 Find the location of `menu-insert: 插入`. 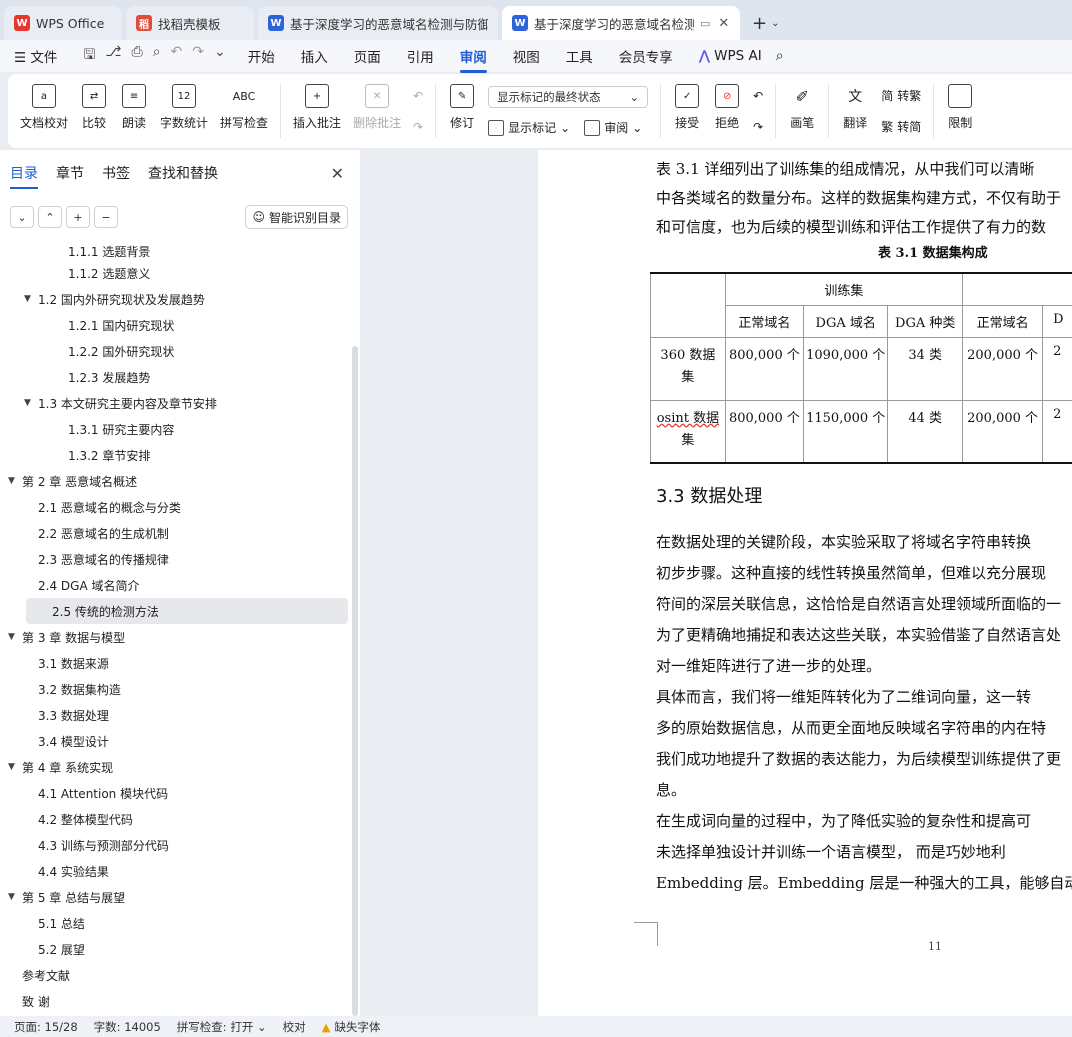

menu-insert: 插入 is located at coordinates (314, 56).